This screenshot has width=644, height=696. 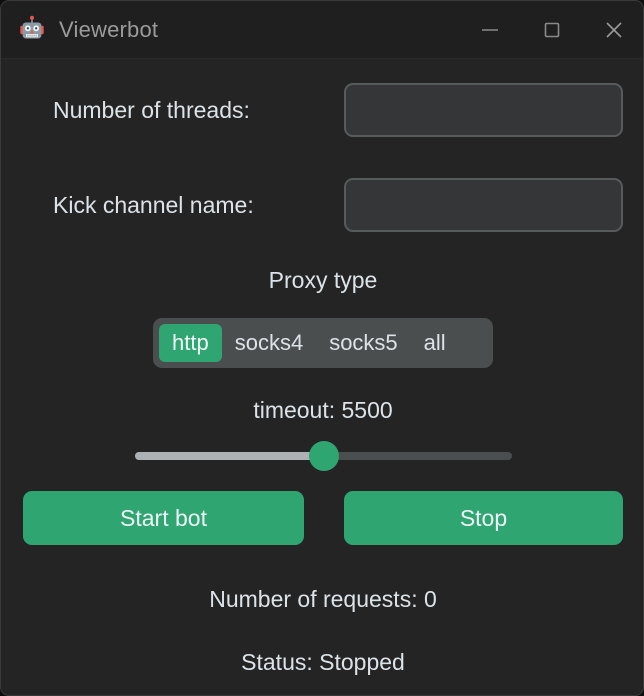 What do you see at coordinates (151, 109) in the screenshot?
I see `threads-label: Number of threads:` at bounding box center [151, 109].